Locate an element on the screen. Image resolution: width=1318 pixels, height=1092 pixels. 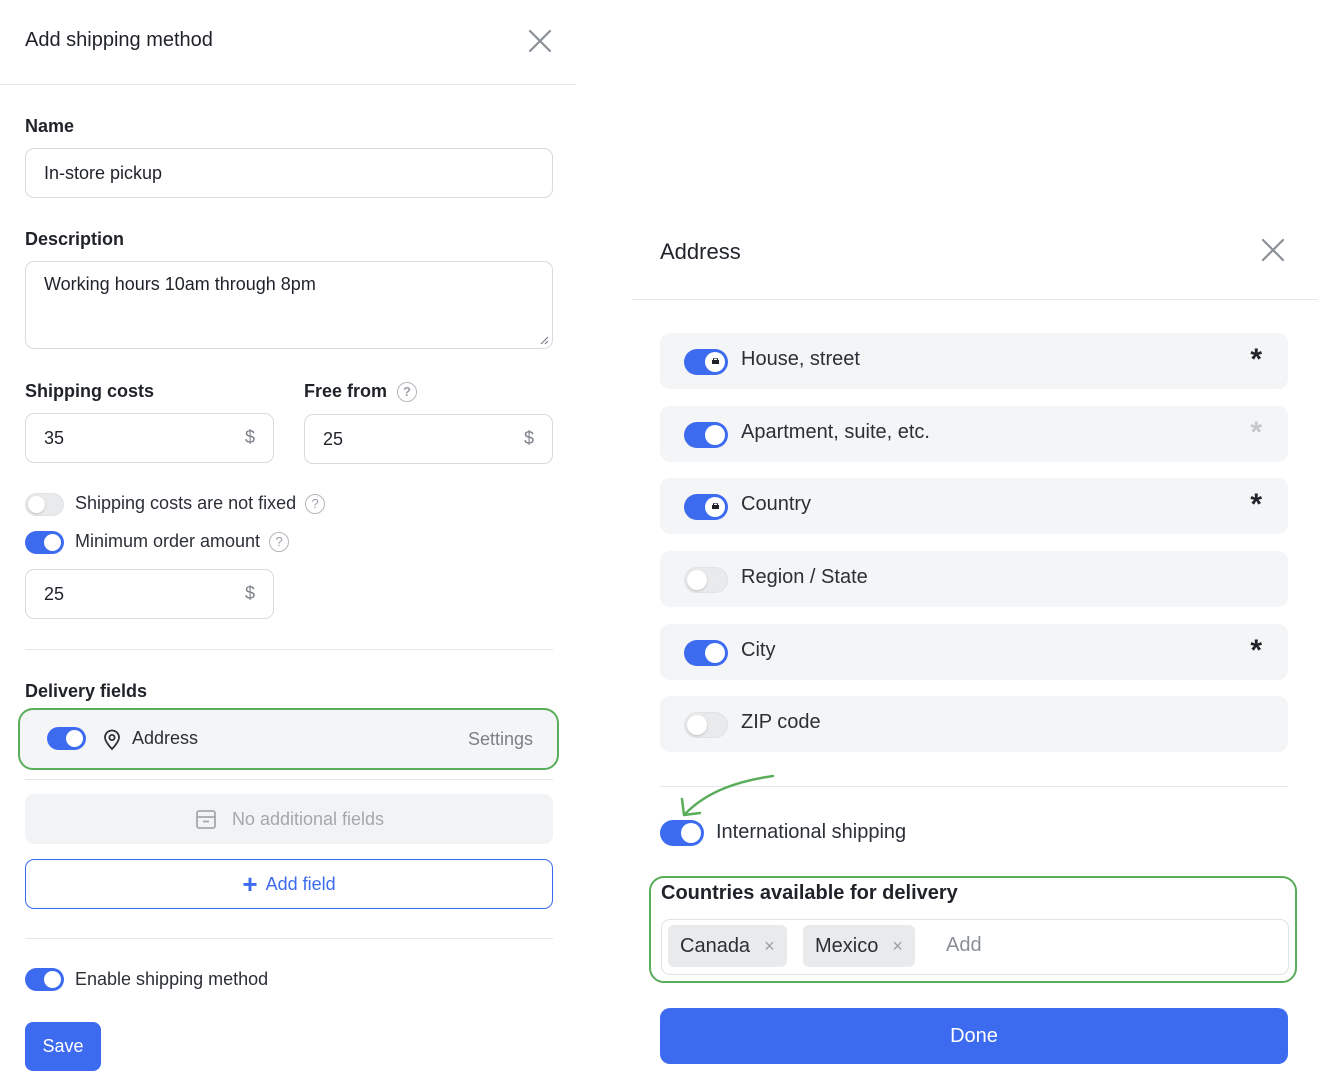
free-from-label: Free from is located at coordinates (346, 391).